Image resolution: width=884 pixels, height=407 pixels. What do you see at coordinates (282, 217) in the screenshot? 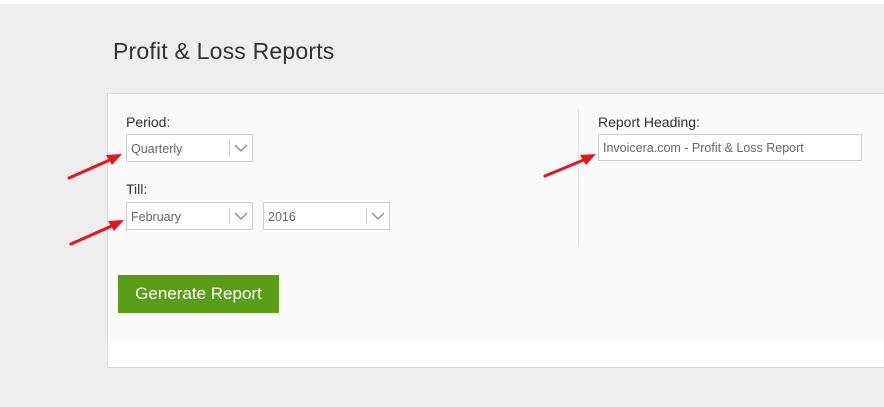
I see `till-year-value: 2016` at bounding box center [282, 217].